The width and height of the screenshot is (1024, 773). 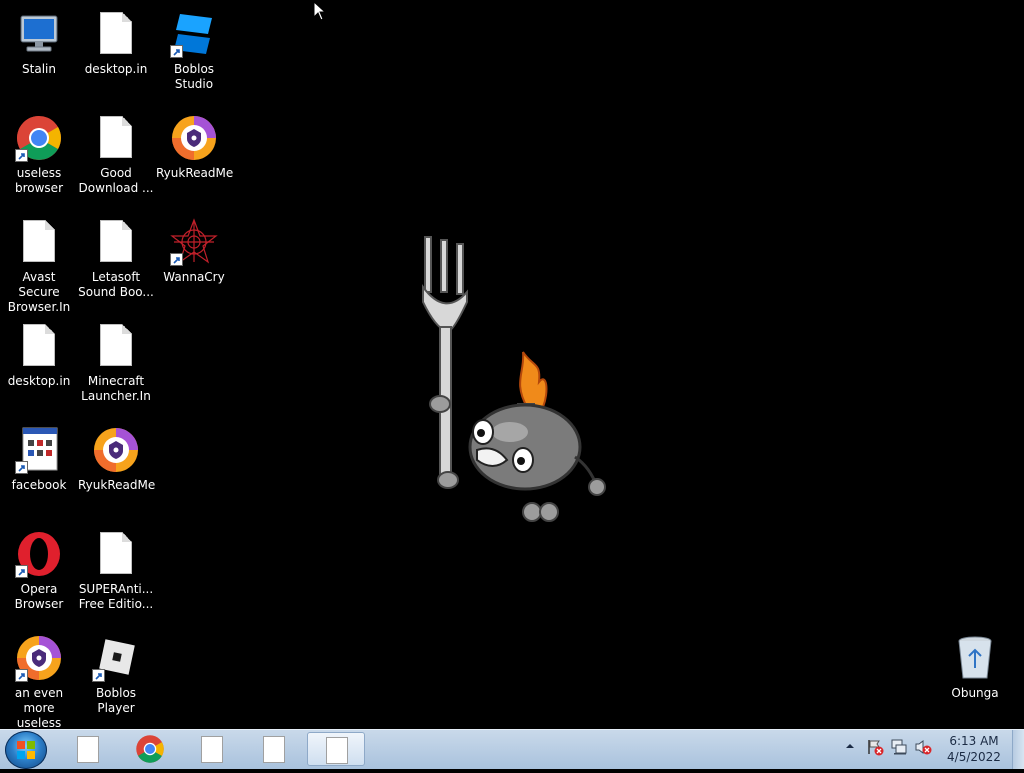 What do you see at coordinates (899, 748) in the screenshot?
I see `network-icon` at bounding box center [899, 748].